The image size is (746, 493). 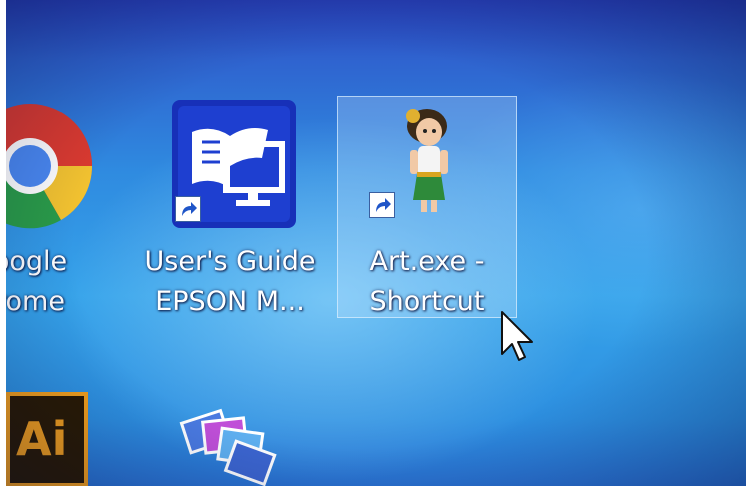 What do you see at coordinates (46, 166) in the screenshot?
I see `chrome-icon` at bounding box center [46, 166].